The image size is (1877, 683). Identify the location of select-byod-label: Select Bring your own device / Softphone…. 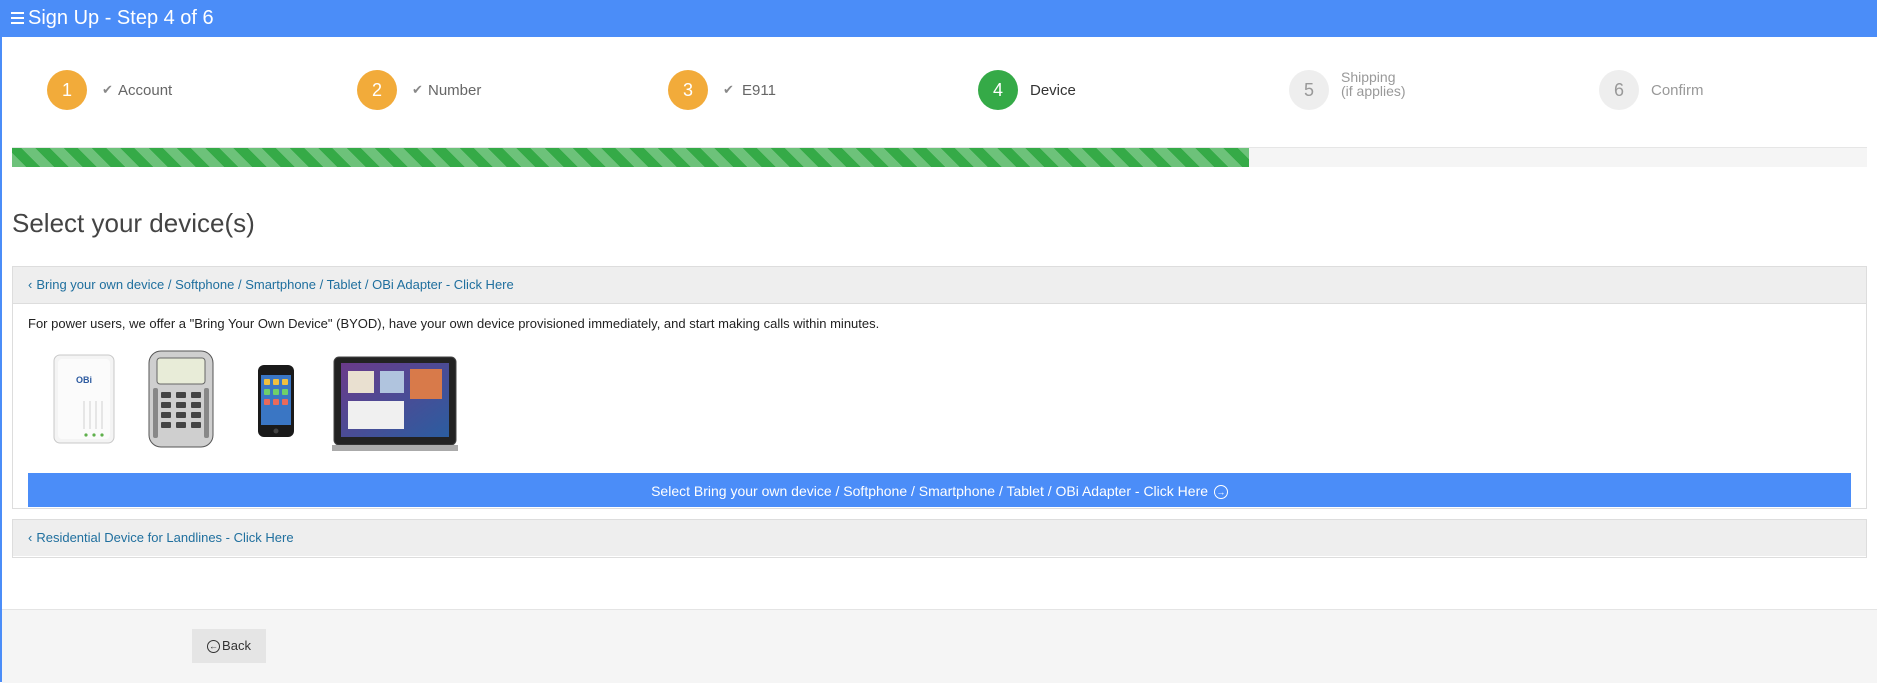
(930, 491).